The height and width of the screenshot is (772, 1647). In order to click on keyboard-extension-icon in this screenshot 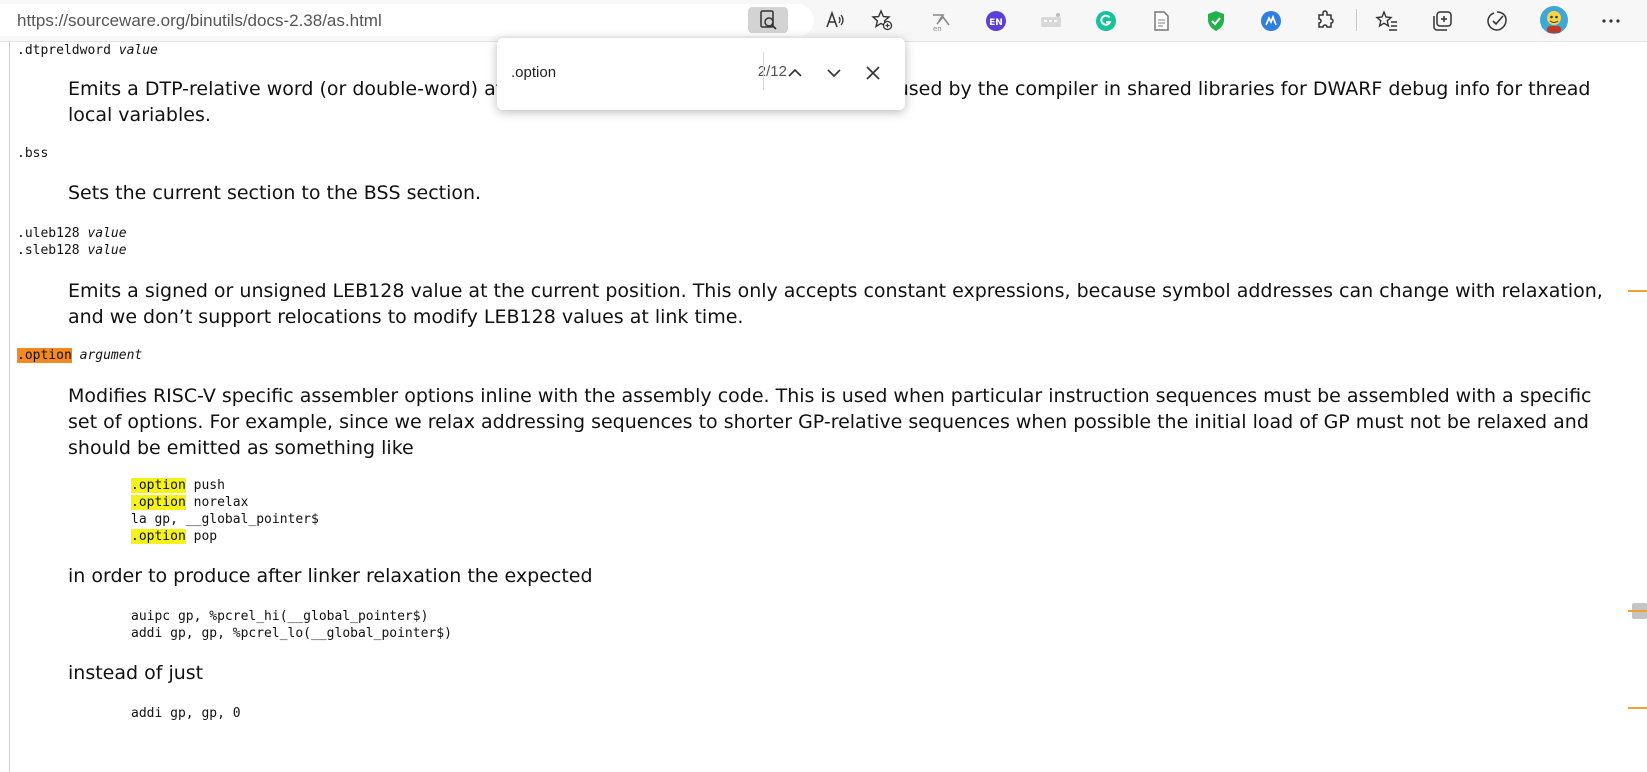, I will do `click(1051, 21)`.